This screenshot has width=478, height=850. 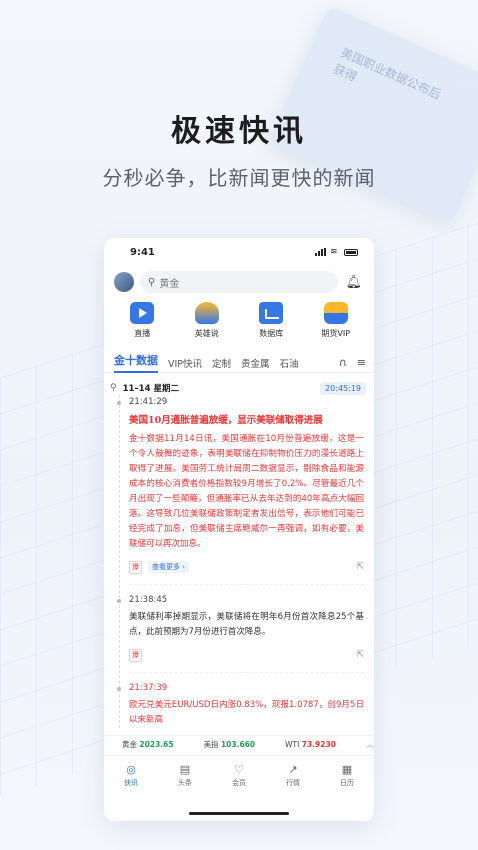 I want to click on nav-label: 会员, so click(x=239, y=783).